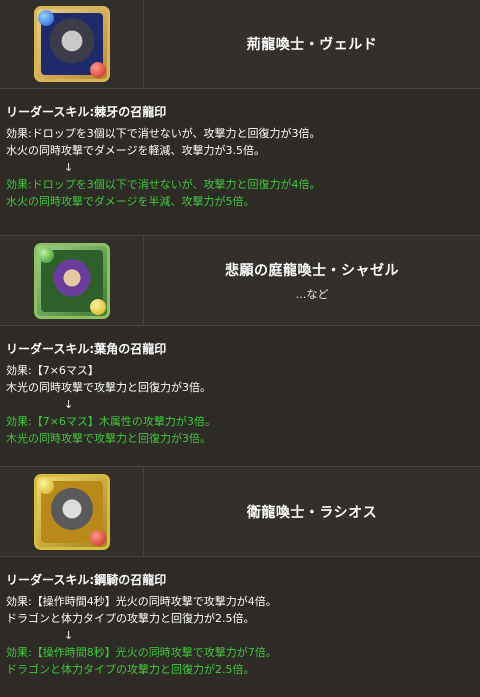  I want to click on monster-name: 衛龍喚士・ラシオス, so click(312, 512).